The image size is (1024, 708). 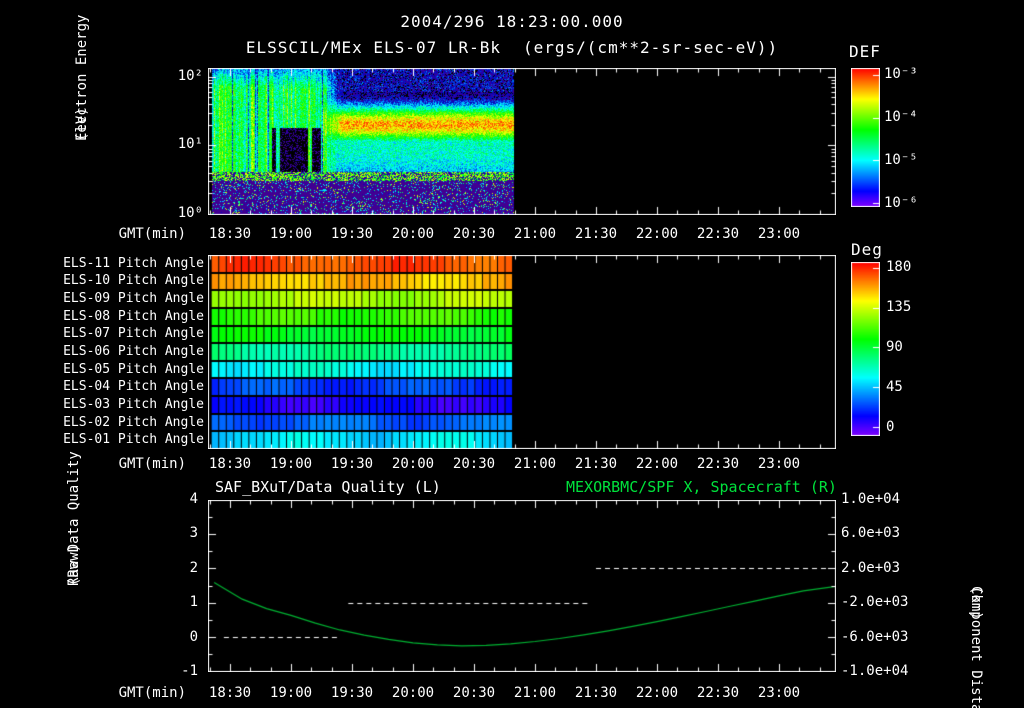 I want to click on def-cbar-tick-label: 10⁻⁴, so click(x=901, y=117).